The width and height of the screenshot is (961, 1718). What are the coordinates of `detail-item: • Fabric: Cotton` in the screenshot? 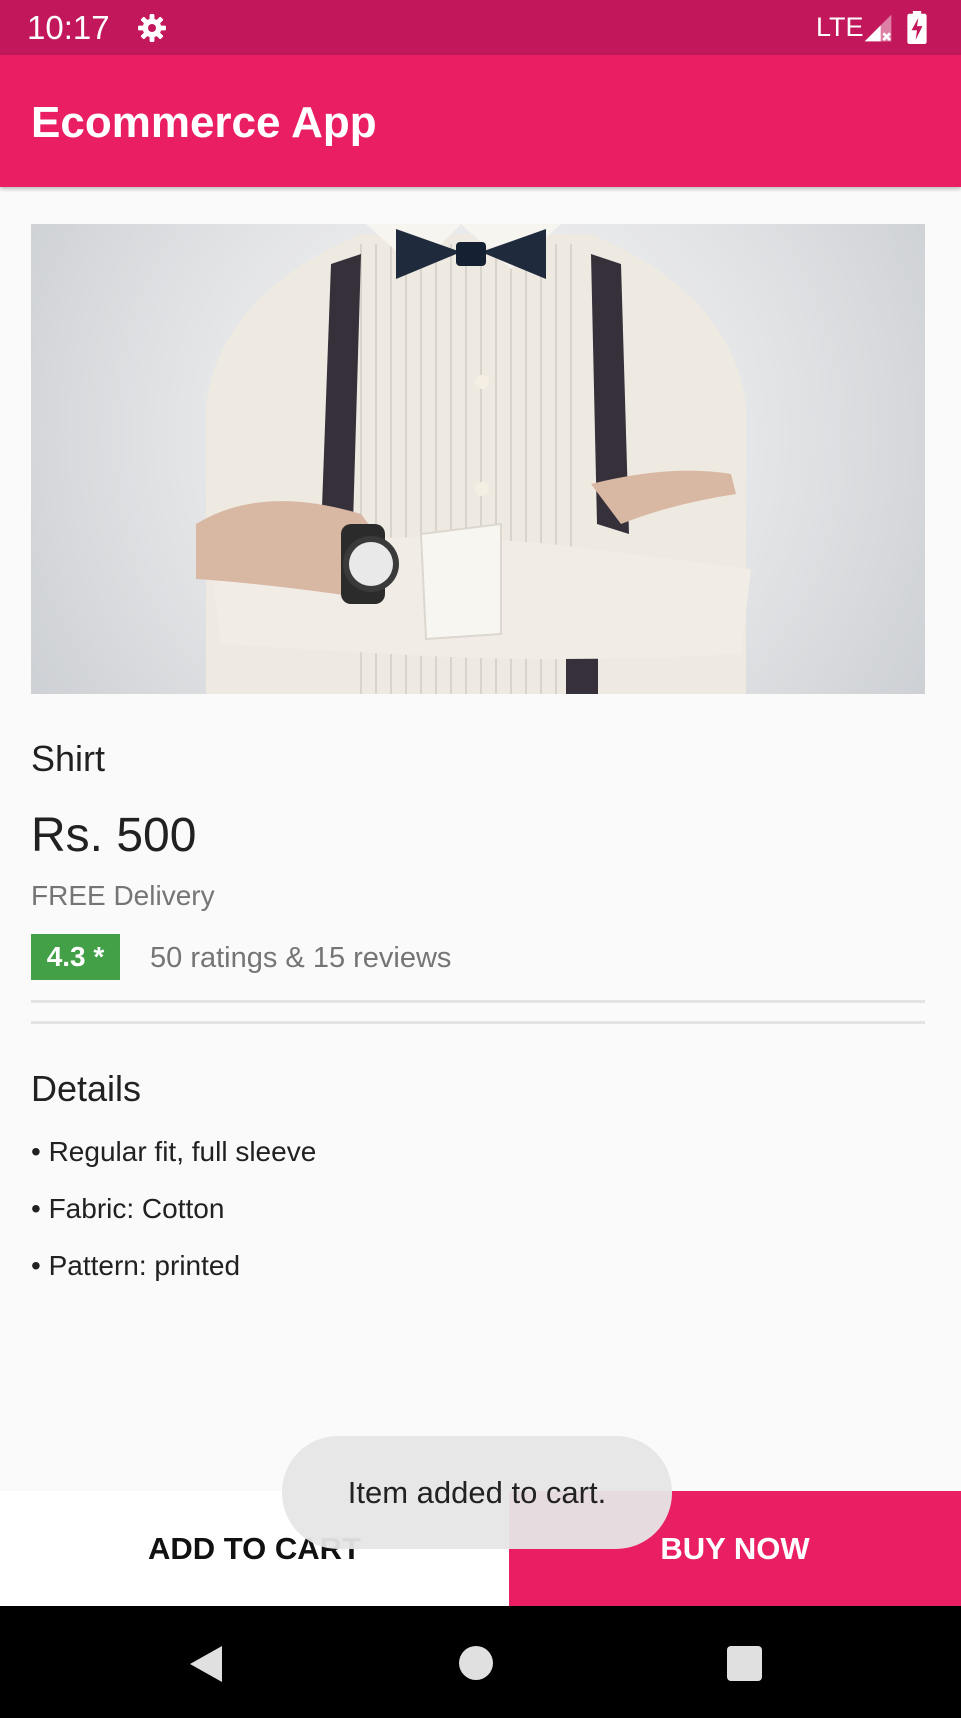 It's located at (128, 1208).